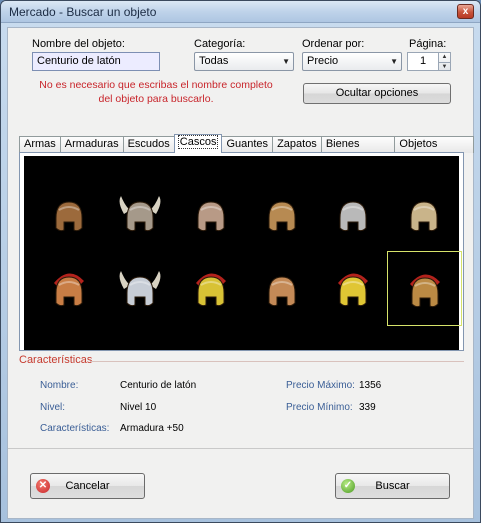  What do you see at coordinates (240, 12) in the screenshot?
I see `title-bar: Mercado - Buscar un objeto x` at bounding box center [240, 12].